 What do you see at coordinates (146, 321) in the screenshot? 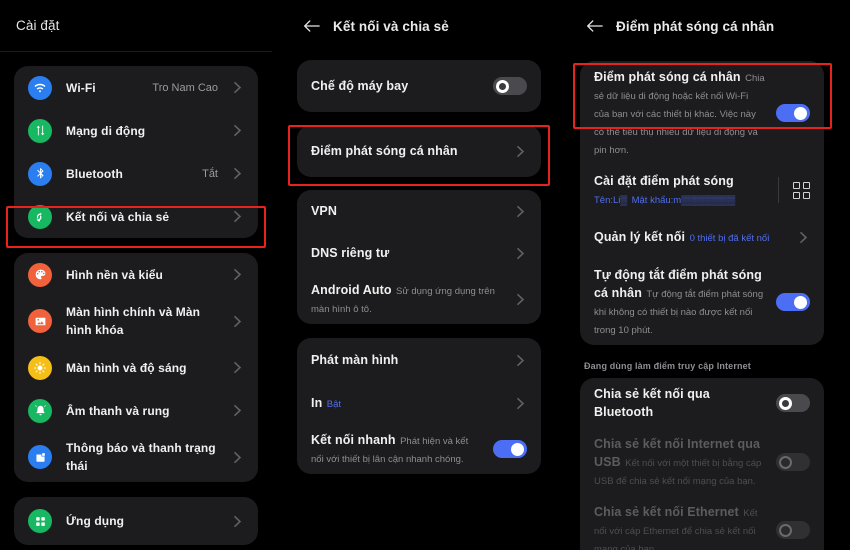
I see `sidebar-item-text: Màn hình chính và Màn hình khóa` at bounding box center [146, 321].